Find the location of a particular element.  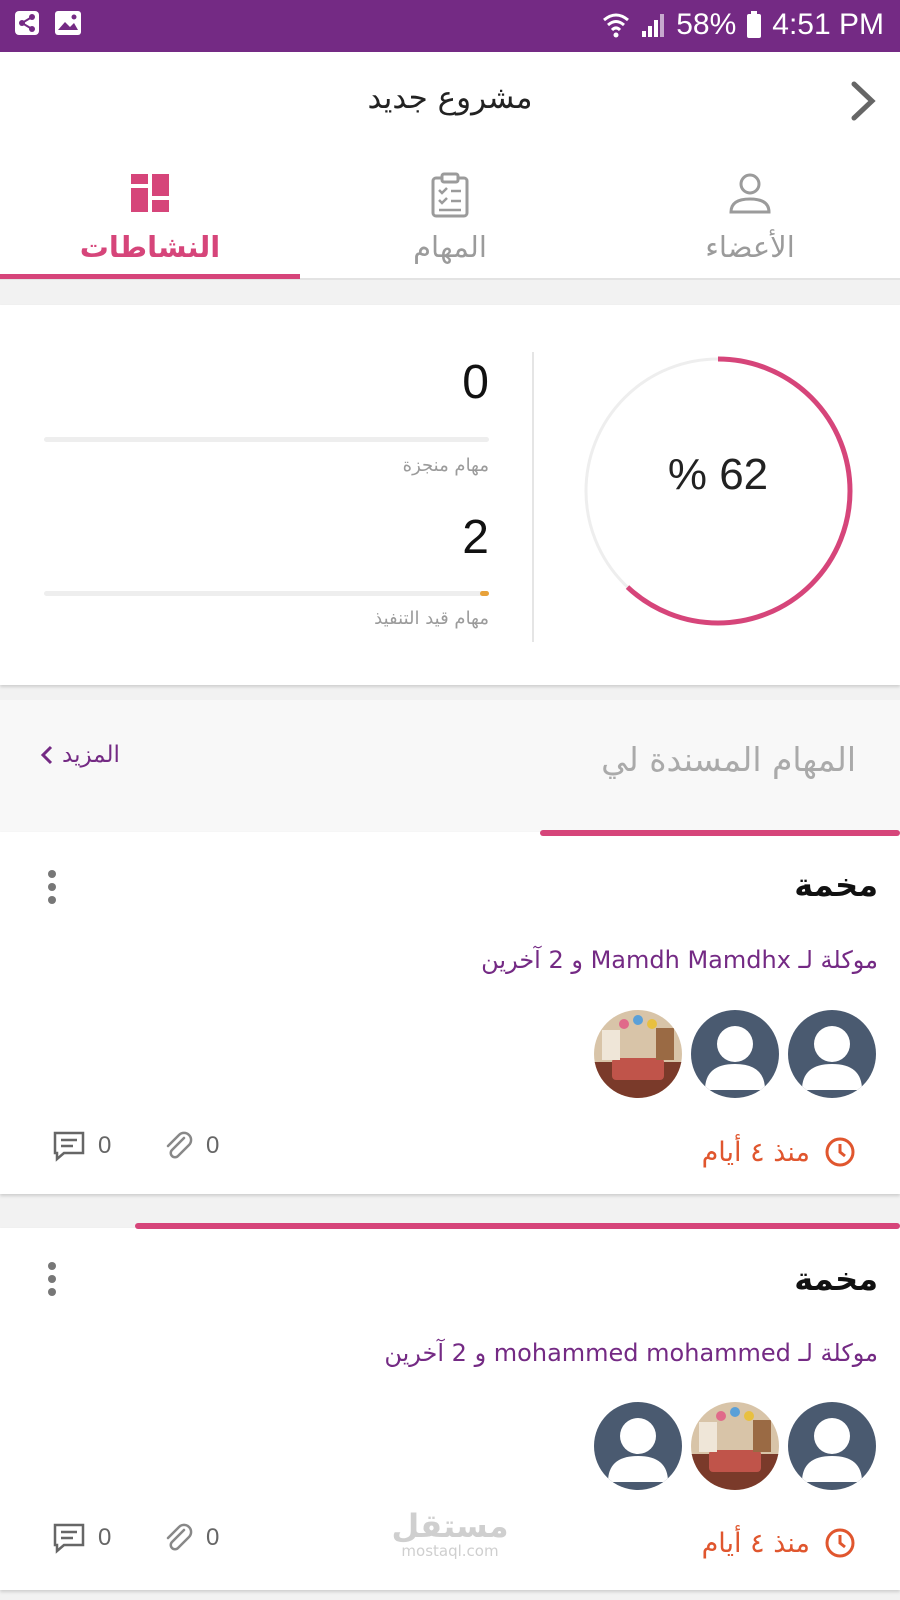

person-icon is located at coordinates (750, 193).